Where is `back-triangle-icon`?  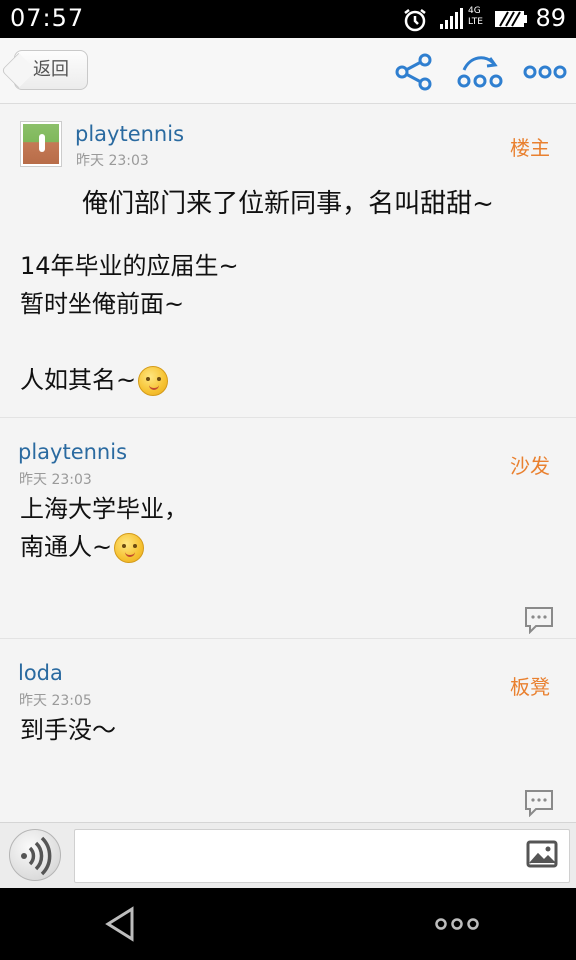 back-triangle-icon is located at coordinates (120, 924).